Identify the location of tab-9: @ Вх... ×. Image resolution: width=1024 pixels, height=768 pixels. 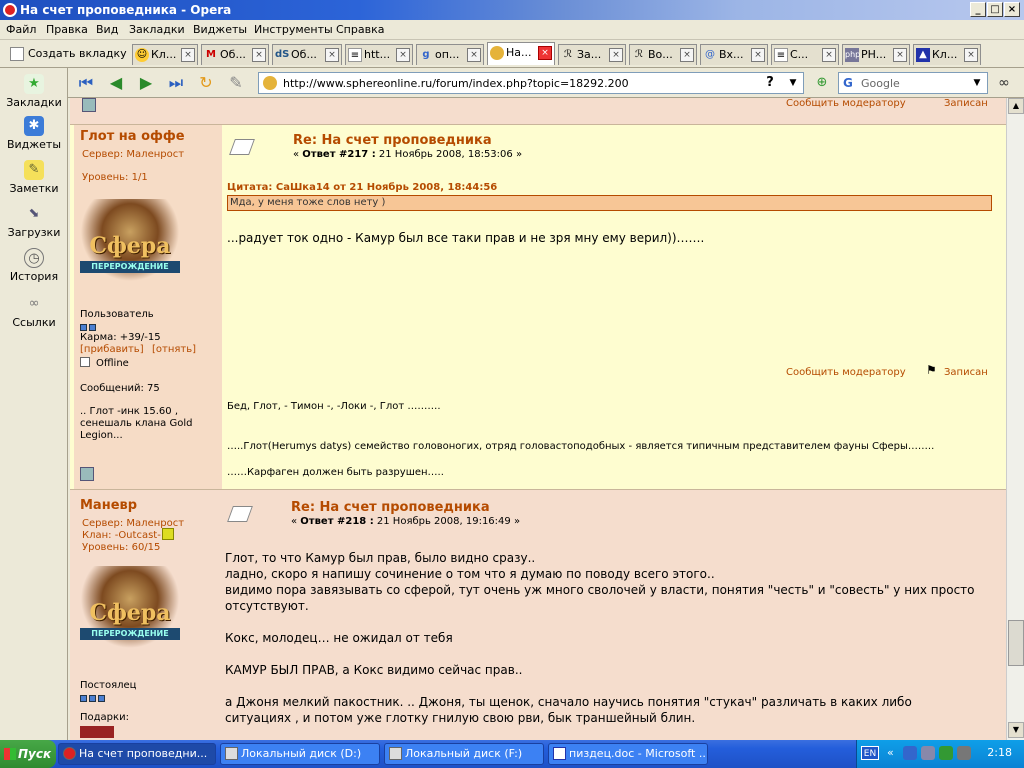
(734, 54).